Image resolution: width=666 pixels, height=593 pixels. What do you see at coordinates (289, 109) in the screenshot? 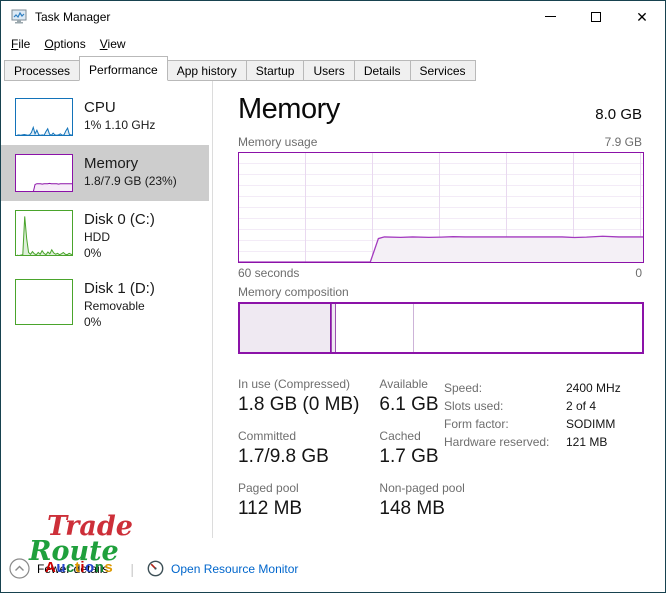
I see `page-title: Memory` at bounding box center [289, 109].